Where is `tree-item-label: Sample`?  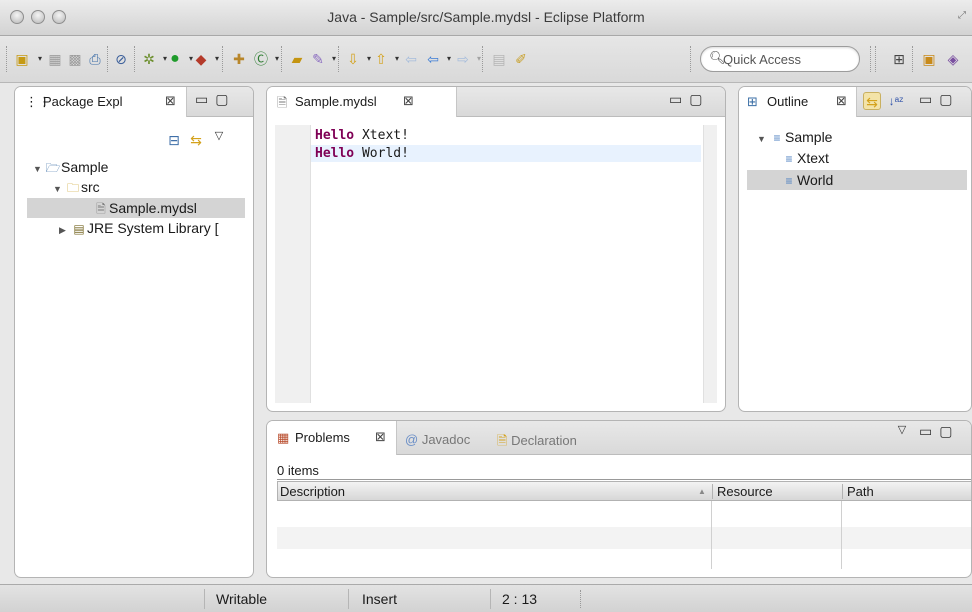
tree-item-label: Sample is located at coordinates (85, 167).